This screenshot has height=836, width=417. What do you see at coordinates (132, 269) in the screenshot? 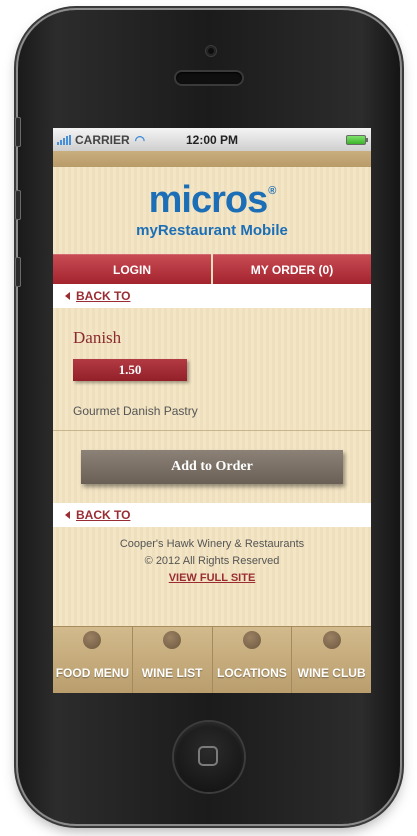
I see `login-button: LOGIN` at bounding box center [132, 269].